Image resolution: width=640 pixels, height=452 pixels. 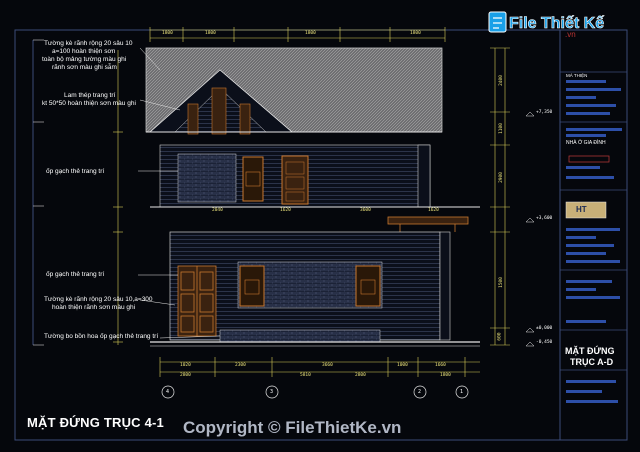 I want to click on ground-main-door, so click(x=197, y=301).